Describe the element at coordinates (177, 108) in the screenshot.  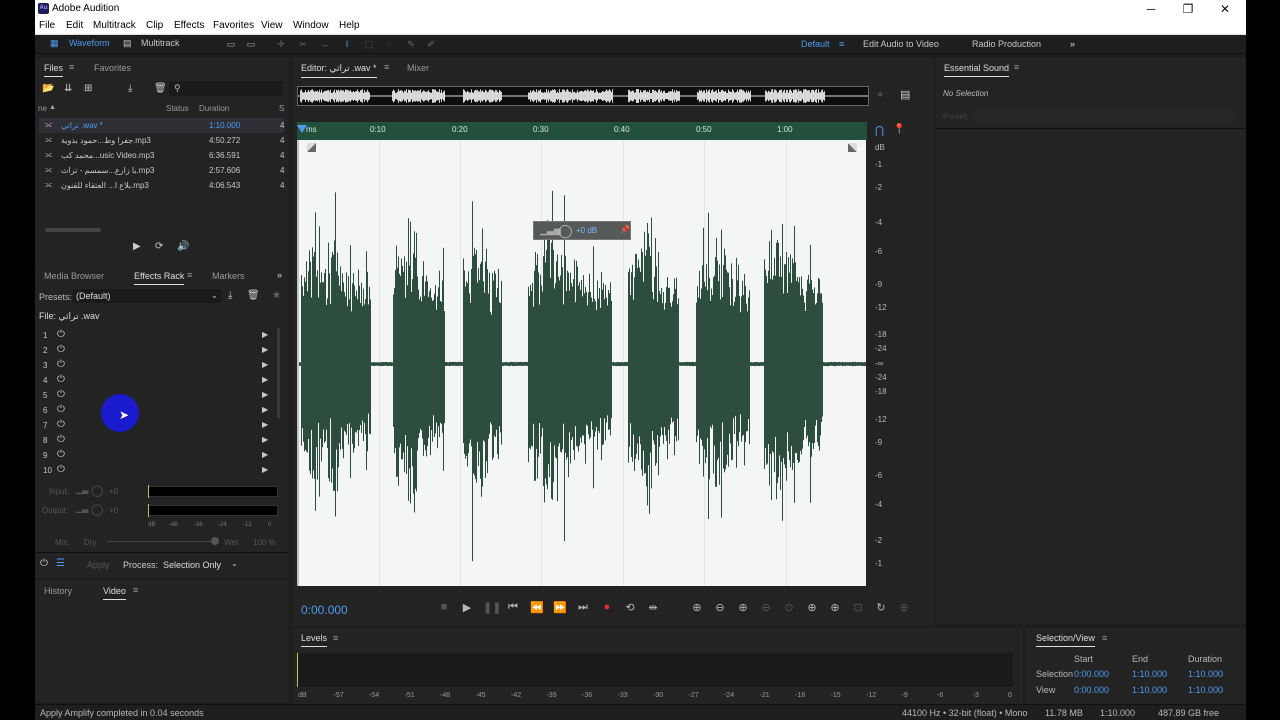
I see `col-status-header: Status` at that location.